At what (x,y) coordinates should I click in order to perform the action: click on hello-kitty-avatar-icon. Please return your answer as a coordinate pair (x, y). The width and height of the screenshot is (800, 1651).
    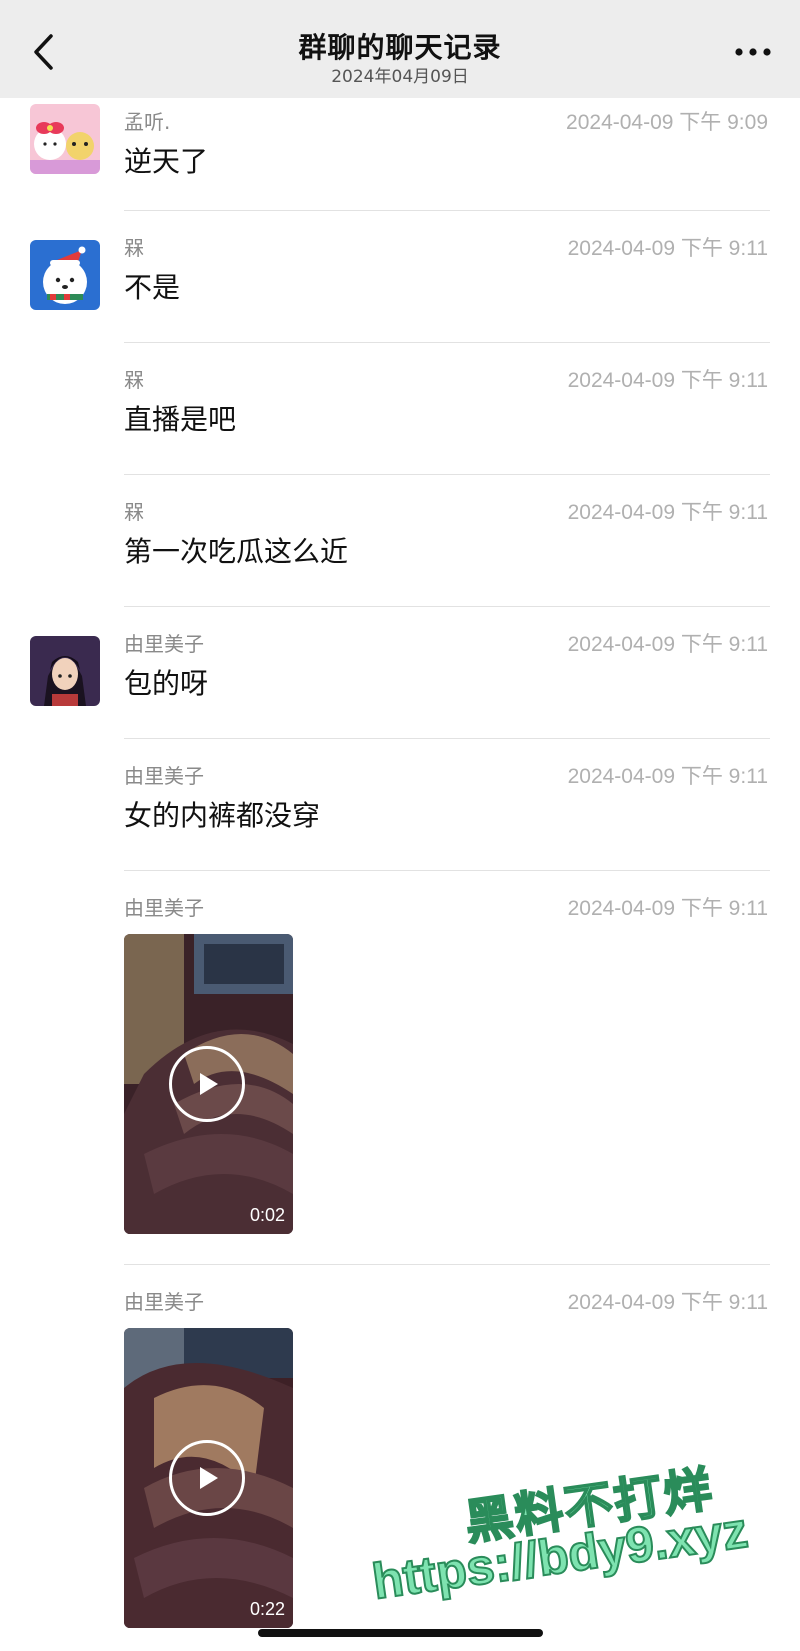
    Looking at the image, I should click on (65, 139).